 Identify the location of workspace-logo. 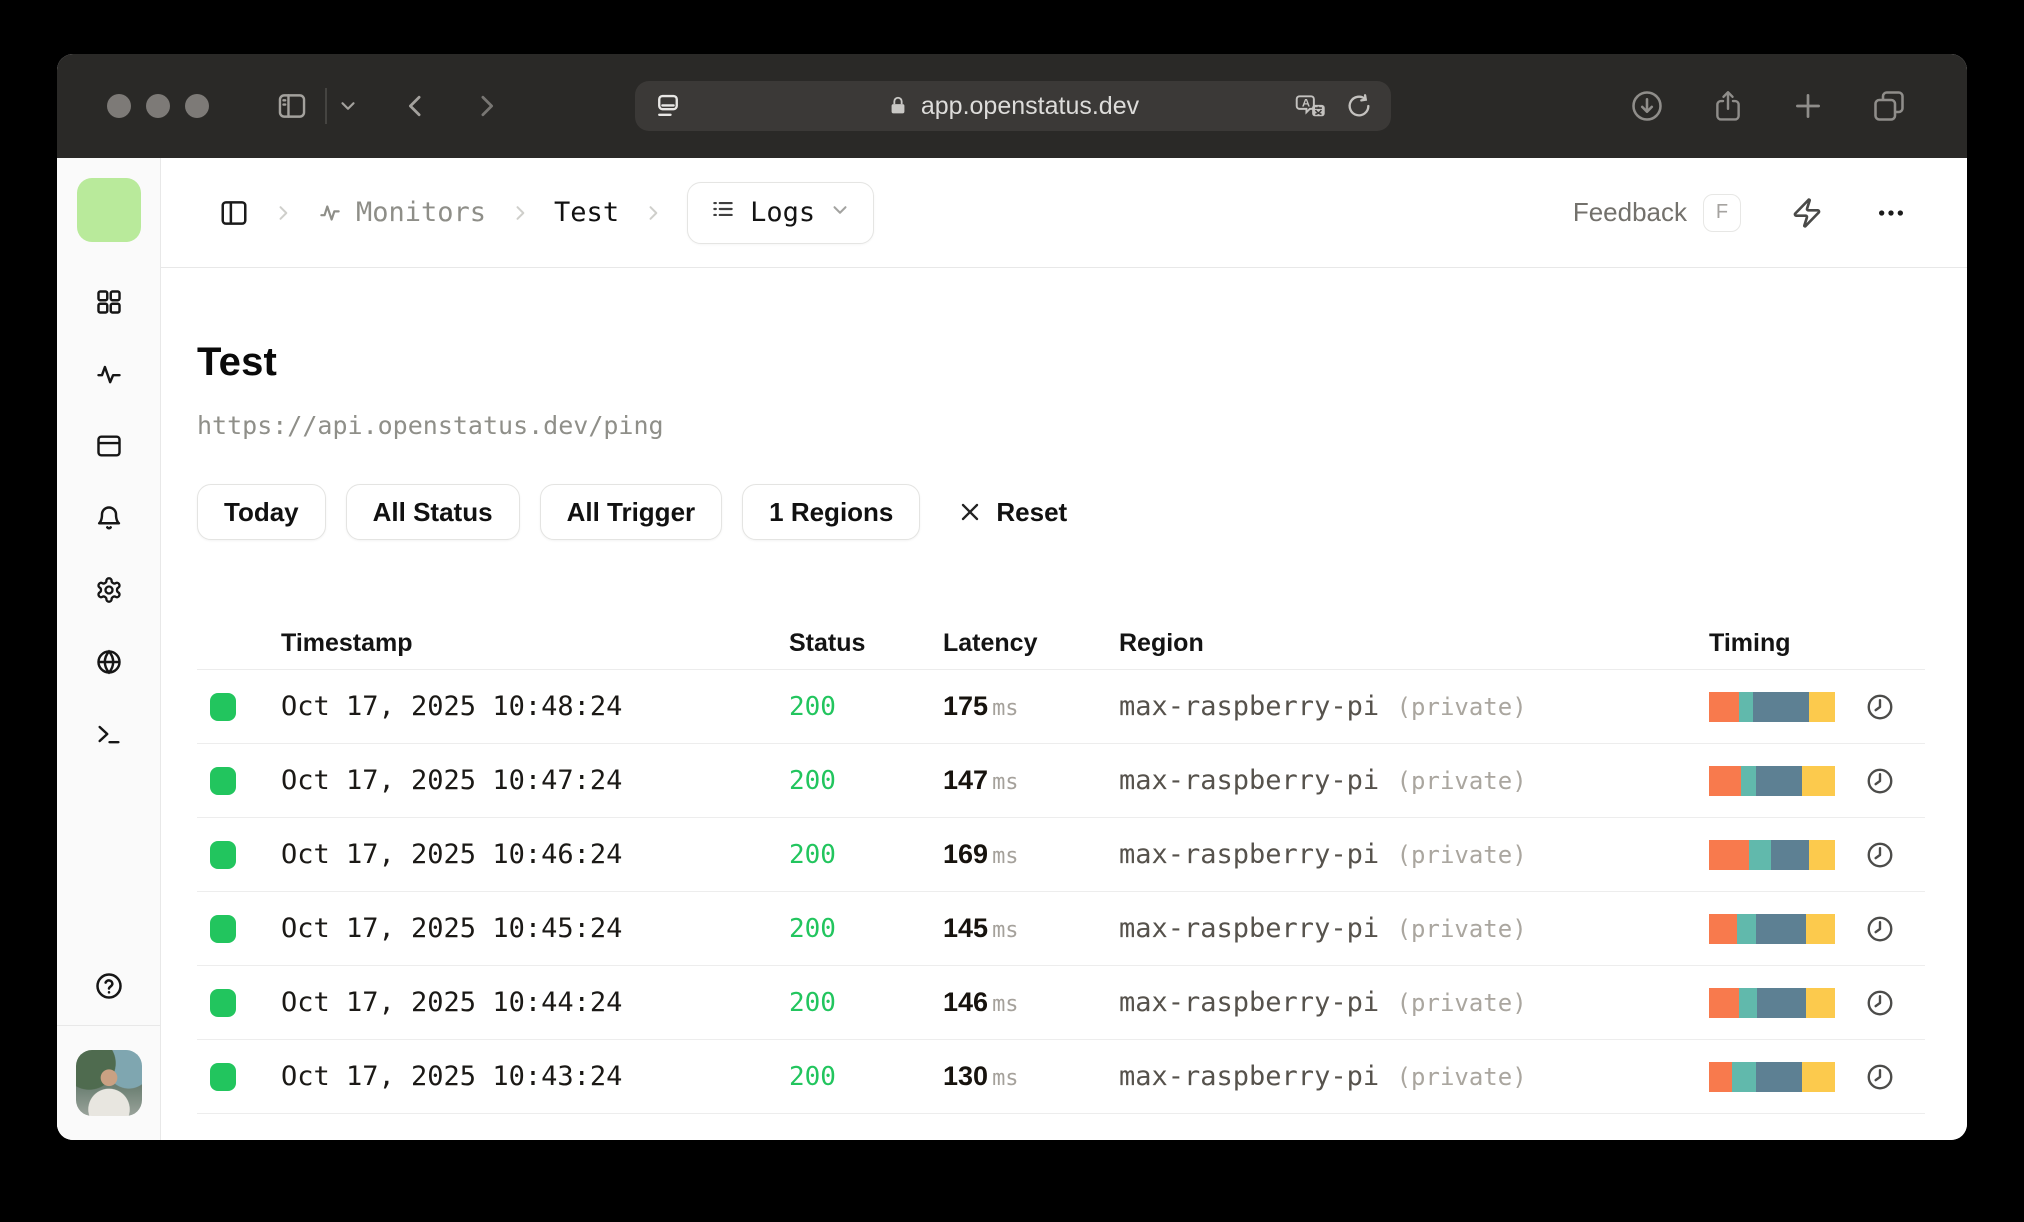
(108, 210).